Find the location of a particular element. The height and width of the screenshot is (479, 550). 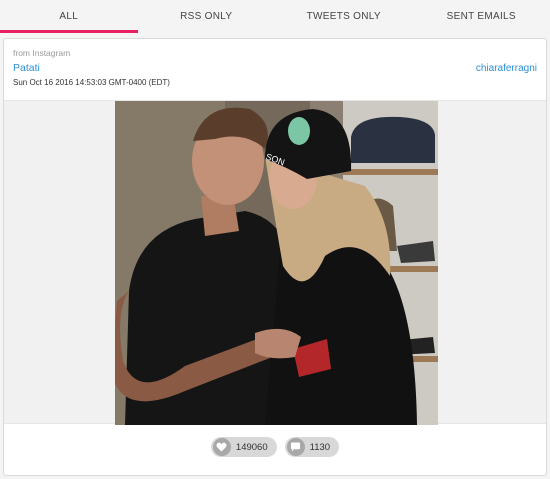

likes-button: 149060 is located at coordinates (243, 447).